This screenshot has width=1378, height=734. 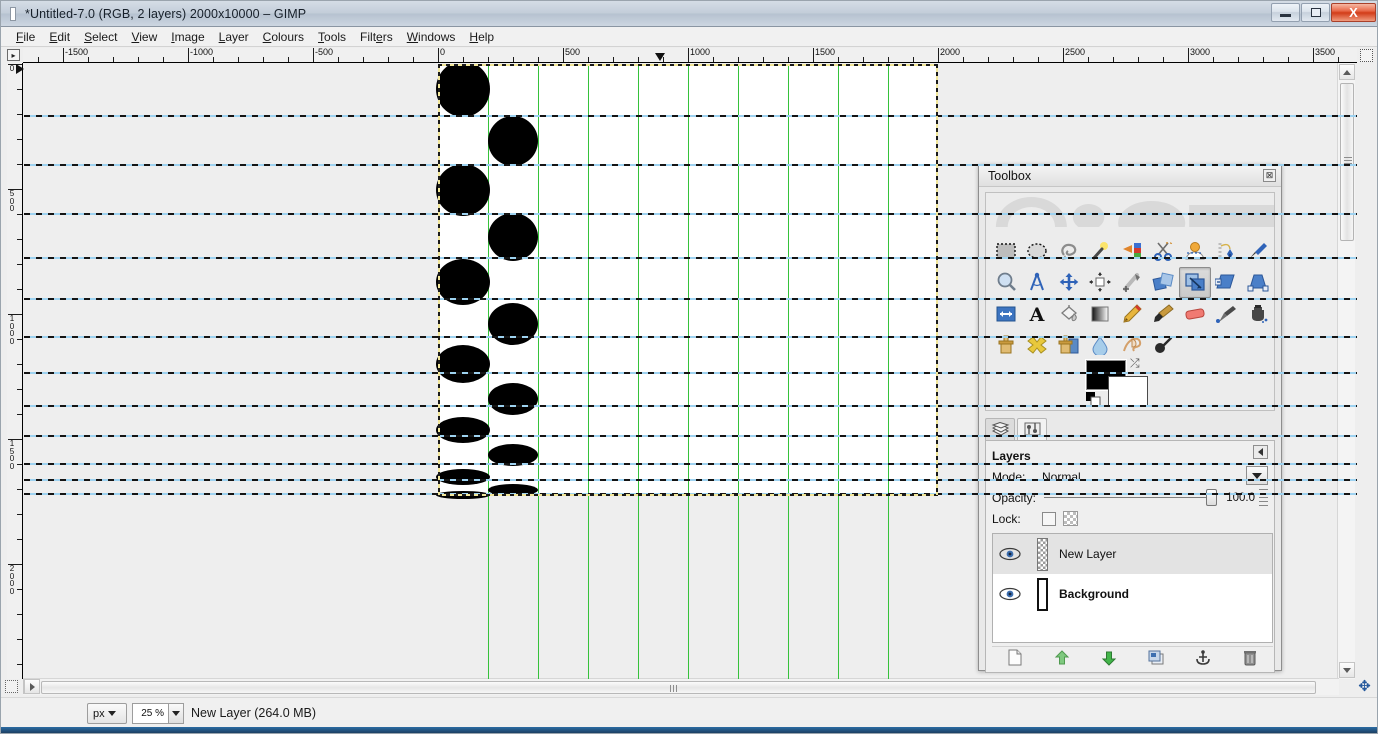 I want to click on delete-layer-button, so click(x=1250, y=658).